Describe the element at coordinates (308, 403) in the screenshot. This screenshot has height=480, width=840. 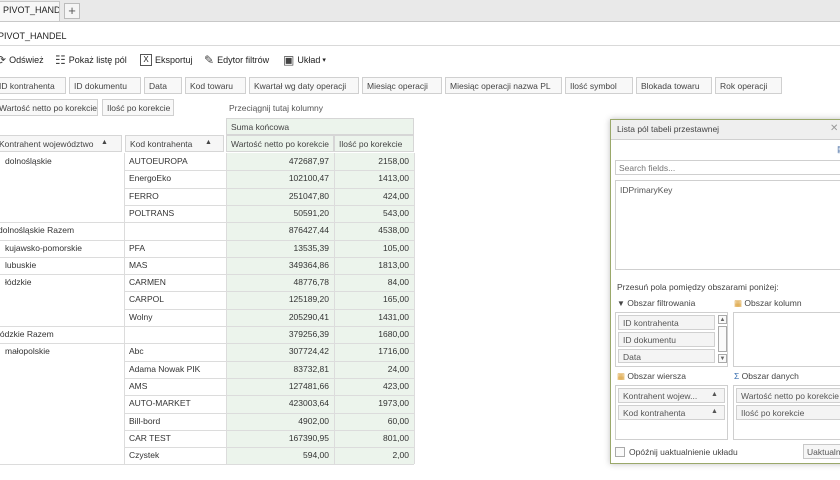
I see `net-value-cell: 423003,64` at that location.